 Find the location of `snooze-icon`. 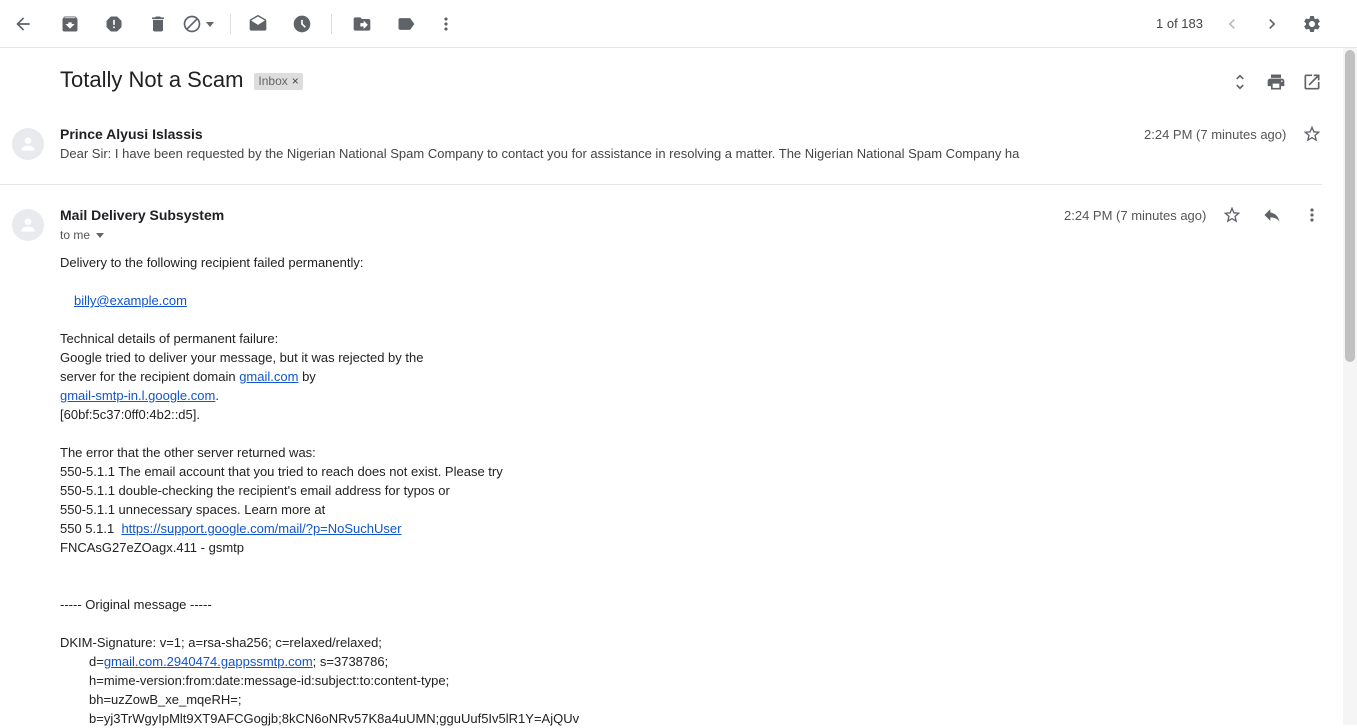

snooze-icon is located at coordinates (302, 24).